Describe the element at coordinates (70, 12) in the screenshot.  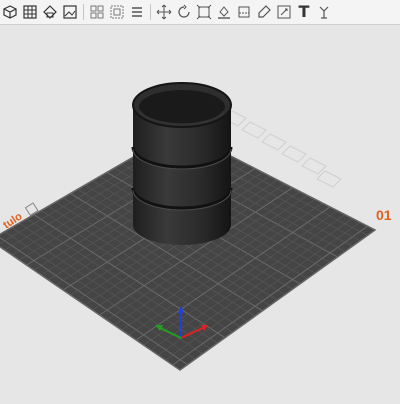
I see `image-icon` at that location.